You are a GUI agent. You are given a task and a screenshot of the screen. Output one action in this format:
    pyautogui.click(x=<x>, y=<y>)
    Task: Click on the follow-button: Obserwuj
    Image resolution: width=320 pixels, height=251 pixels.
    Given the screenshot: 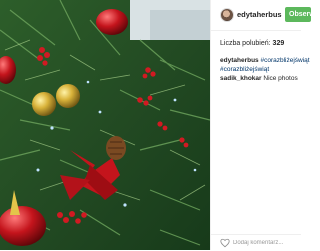 What is the action you would take?
    pyautogui.click(x=298, y=14)
    